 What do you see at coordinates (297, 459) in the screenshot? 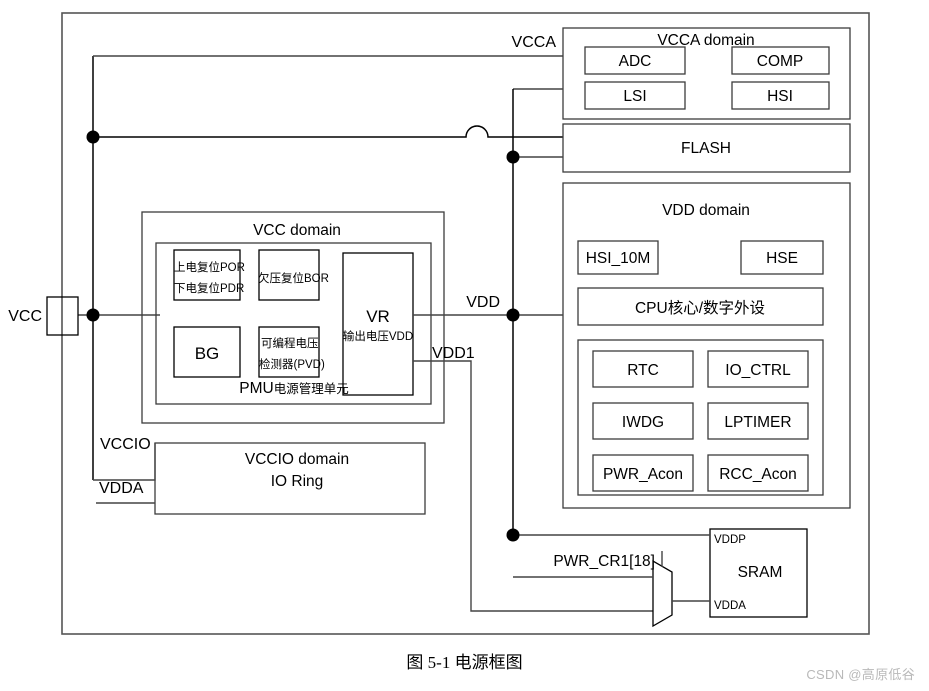
I see `vccio-domain-line1: VCCIO domain` at bounding box center [297, 459].